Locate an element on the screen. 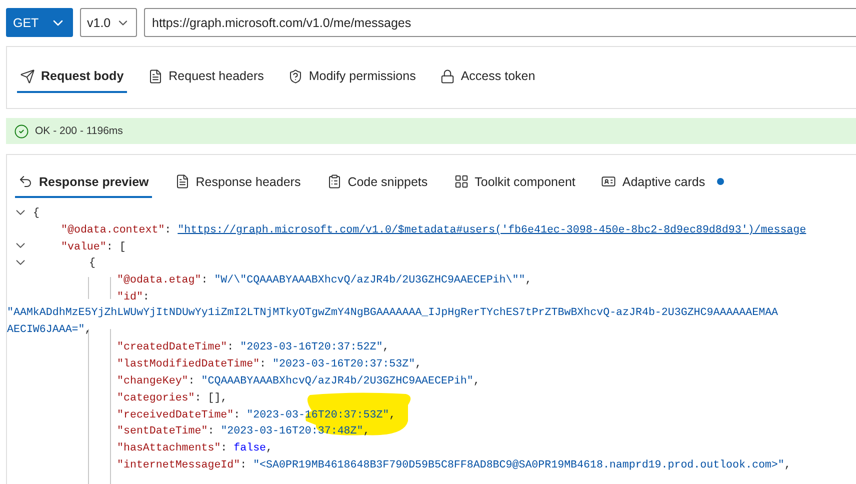  response-tab: Adaptive cards is located at coordinates (663, 183).